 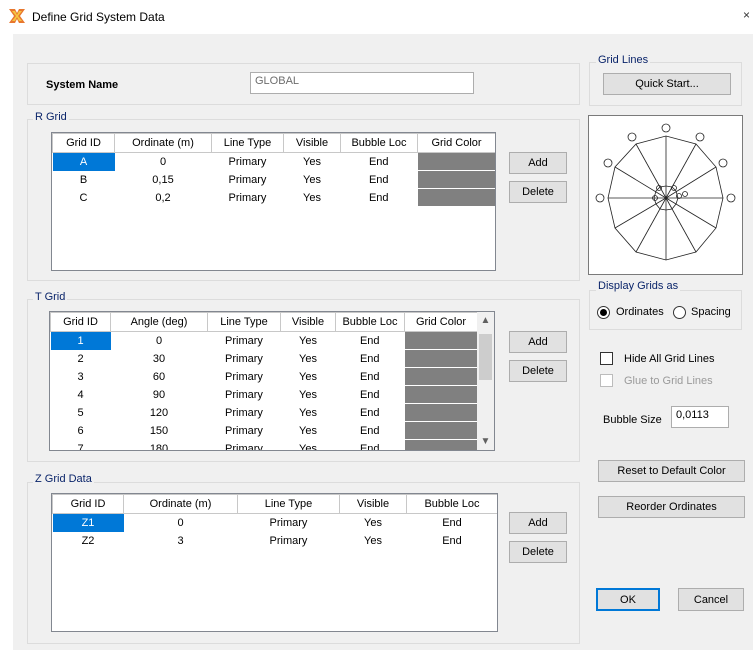 I want to click on cell-grid-id: A, so click(x=83, y=161).